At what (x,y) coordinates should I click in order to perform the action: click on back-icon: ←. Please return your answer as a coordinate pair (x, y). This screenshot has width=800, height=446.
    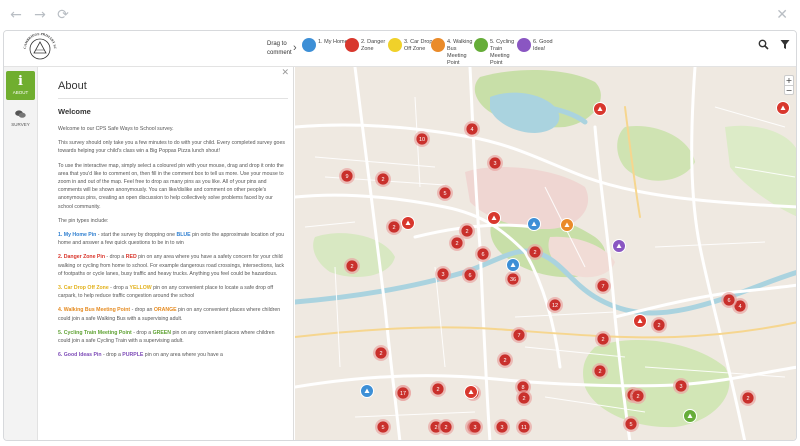
    Looking at the image, I should click on (16, 15).